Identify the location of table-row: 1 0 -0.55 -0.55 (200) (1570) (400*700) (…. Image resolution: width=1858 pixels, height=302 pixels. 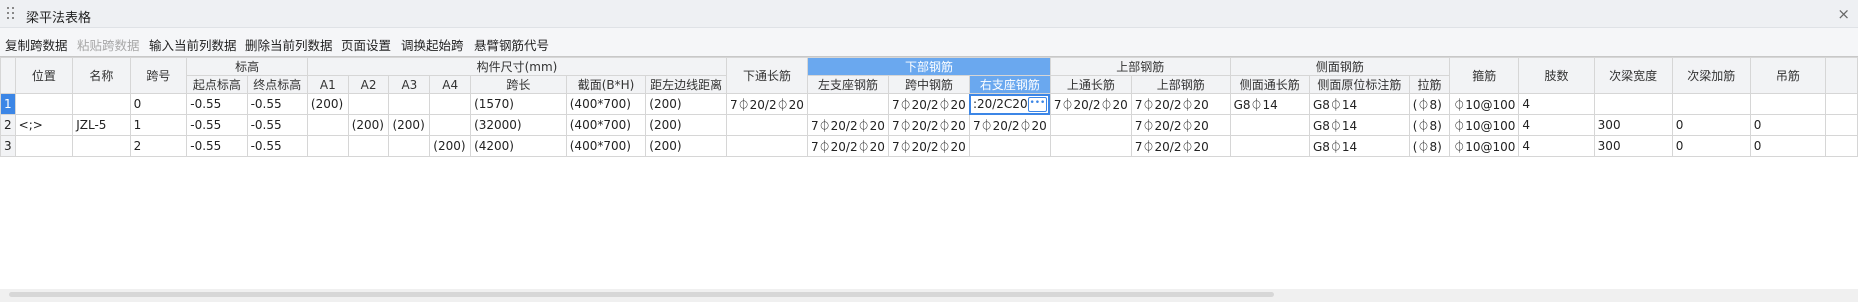
(929, 104).